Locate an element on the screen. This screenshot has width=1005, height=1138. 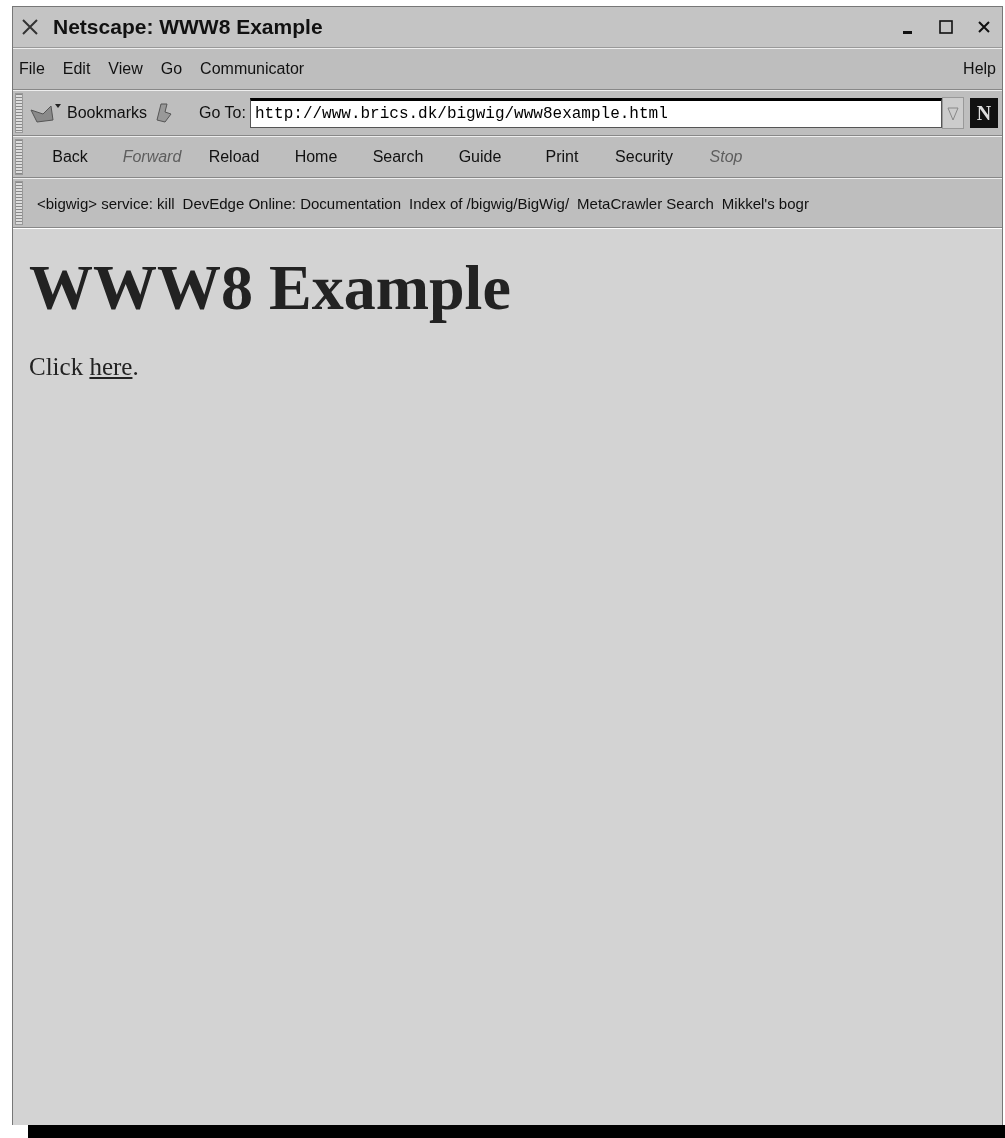
url-field: http://www.brics.dk/bigwig/www8example.html is located at coordinates (595, 113).